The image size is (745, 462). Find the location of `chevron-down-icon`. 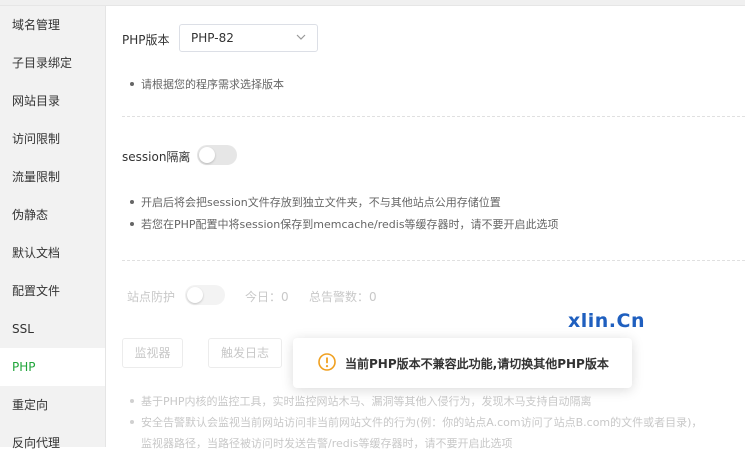

chevron-down-icon is located at coordinates (301, 37).